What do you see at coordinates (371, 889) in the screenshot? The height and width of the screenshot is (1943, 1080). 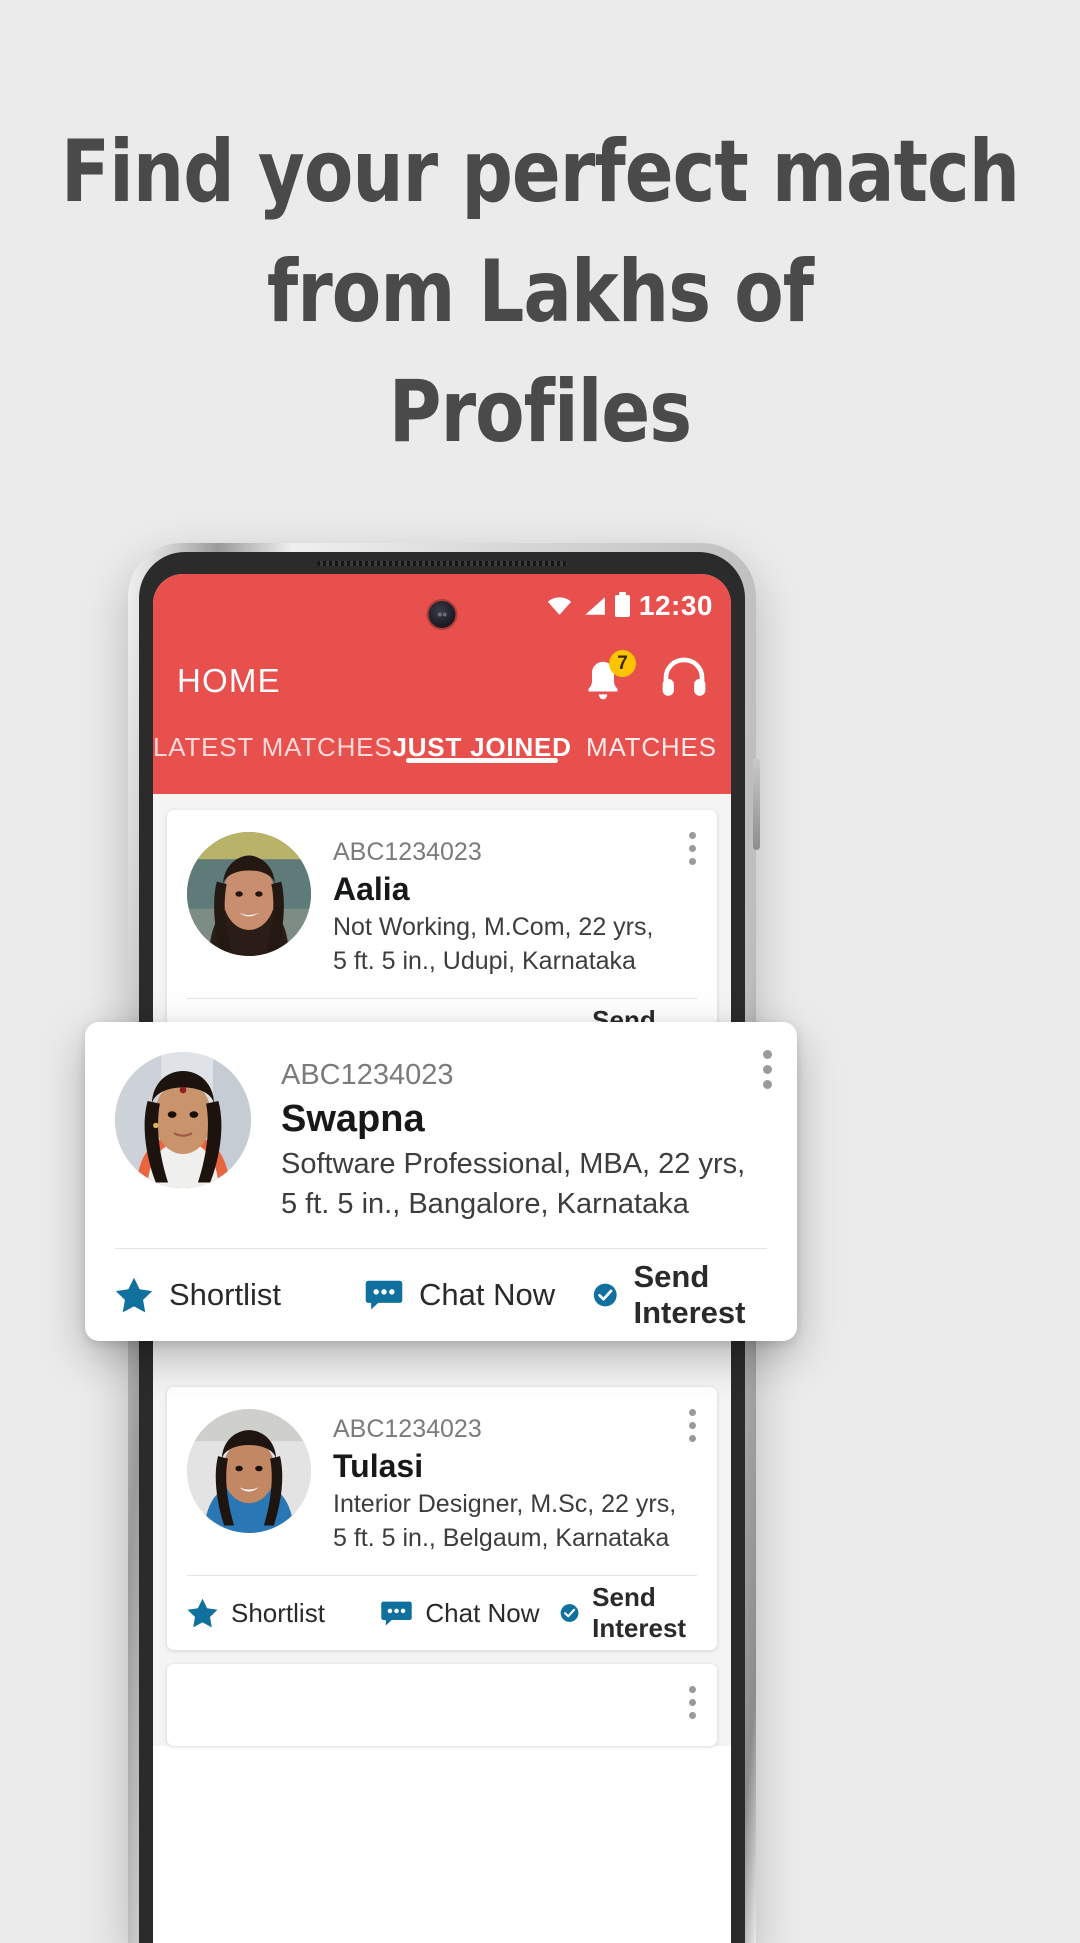 I see `profile-name: Aalia` at bounding box center [371, 889].